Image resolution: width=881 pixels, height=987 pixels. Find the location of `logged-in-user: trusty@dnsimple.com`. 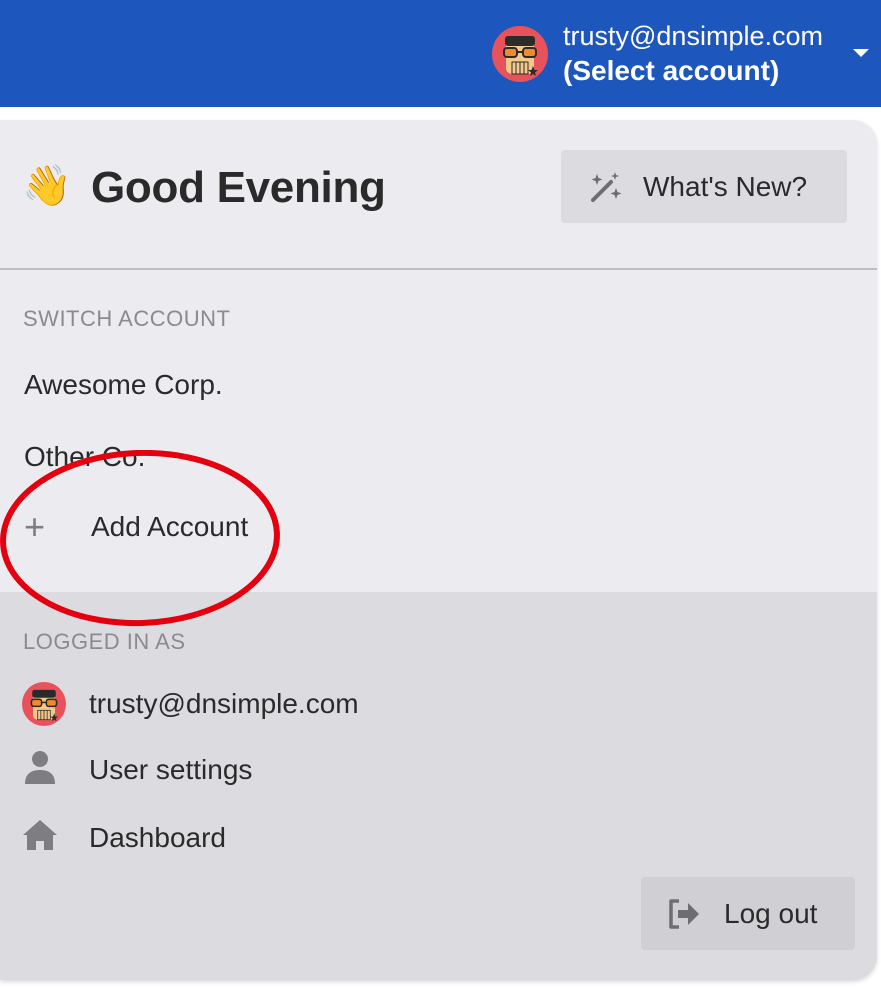

logged-in-user: trusty@dnsimple.com is located at coordinates (272, 705).